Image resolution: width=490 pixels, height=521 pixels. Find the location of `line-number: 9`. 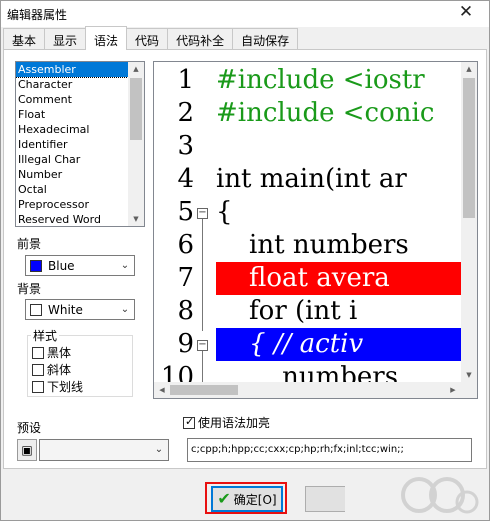

line-number: 9 is located at coordinates (185, 344).